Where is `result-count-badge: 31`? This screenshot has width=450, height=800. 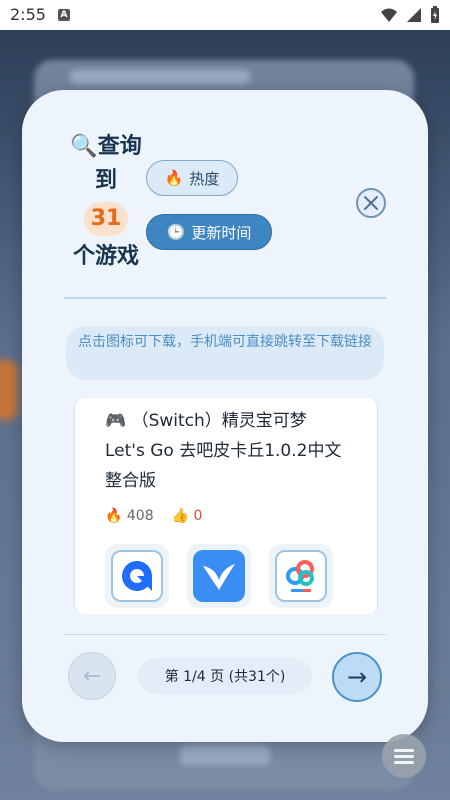
result-count-badge: 31 is located at coordinates (106, 219).